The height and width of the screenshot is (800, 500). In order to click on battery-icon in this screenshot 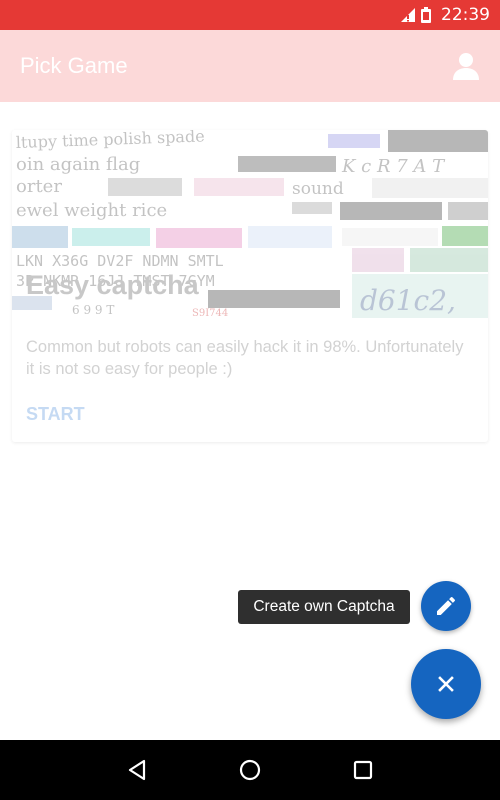, I will do `click(426, 15)`.